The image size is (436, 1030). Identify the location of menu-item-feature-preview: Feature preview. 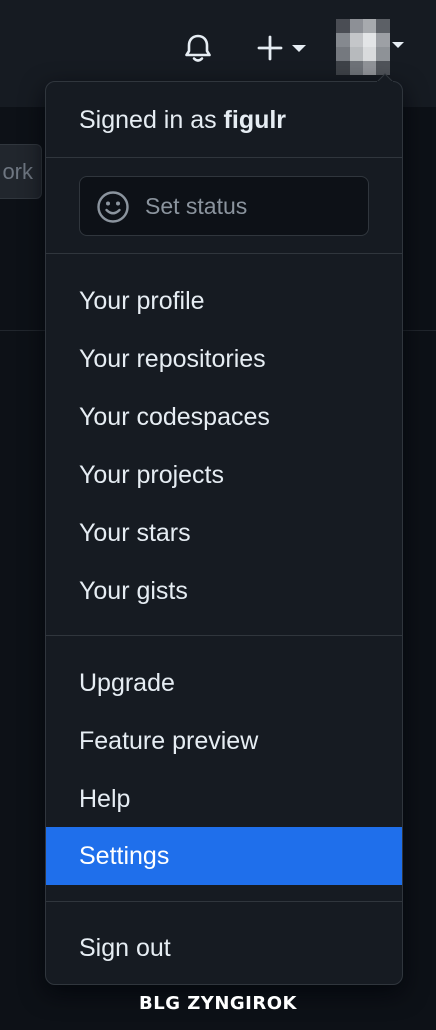
(224, 741).